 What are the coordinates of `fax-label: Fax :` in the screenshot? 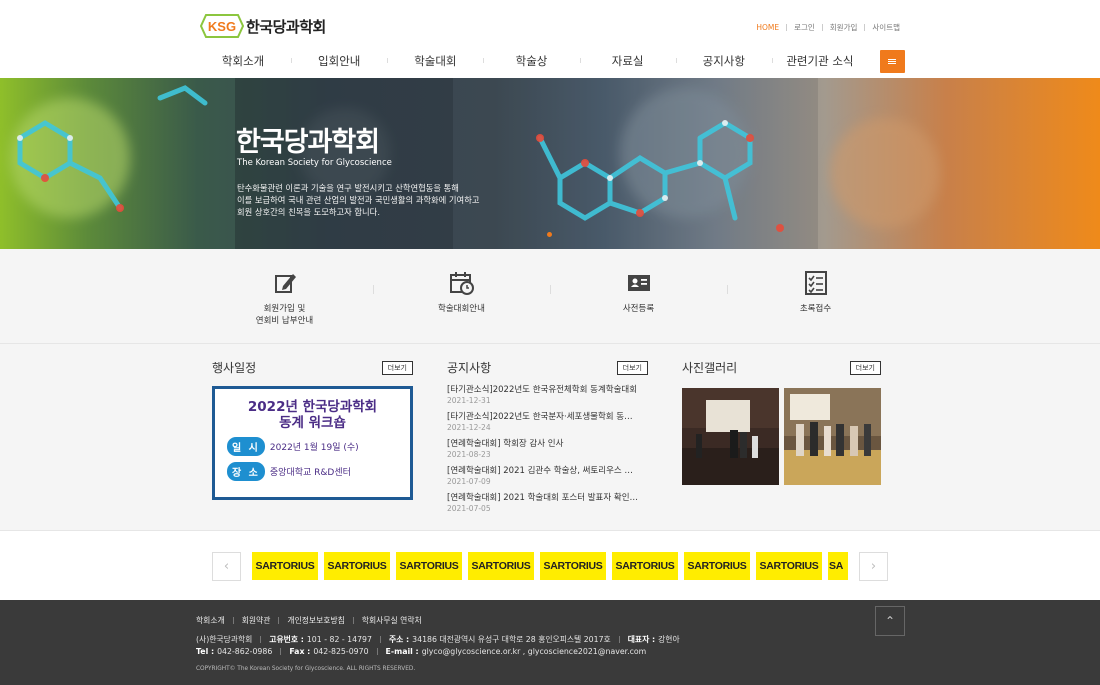 It's located at (300, 651).